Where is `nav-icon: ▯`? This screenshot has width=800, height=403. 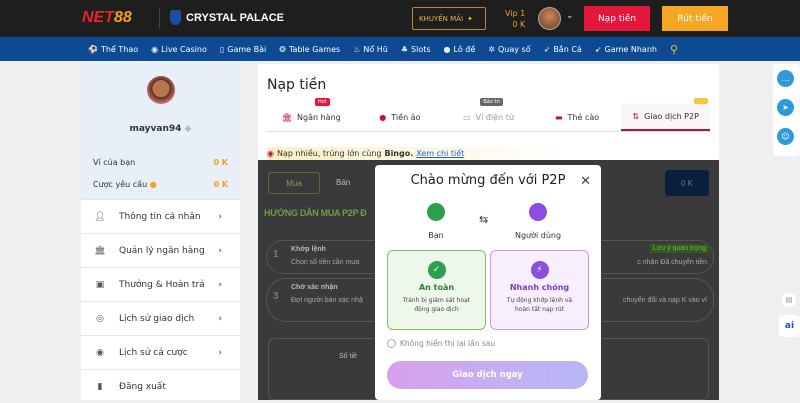
nav-icon: ▯ is located at coordinates (222, 49).